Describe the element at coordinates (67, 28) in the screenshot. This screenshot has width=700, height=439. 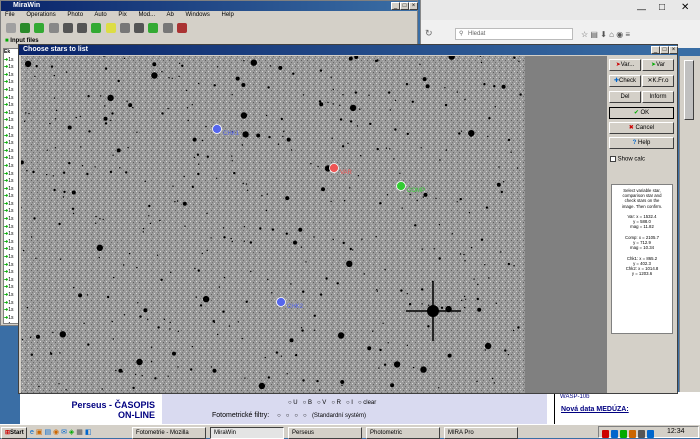
I see `d-icon` at that location.